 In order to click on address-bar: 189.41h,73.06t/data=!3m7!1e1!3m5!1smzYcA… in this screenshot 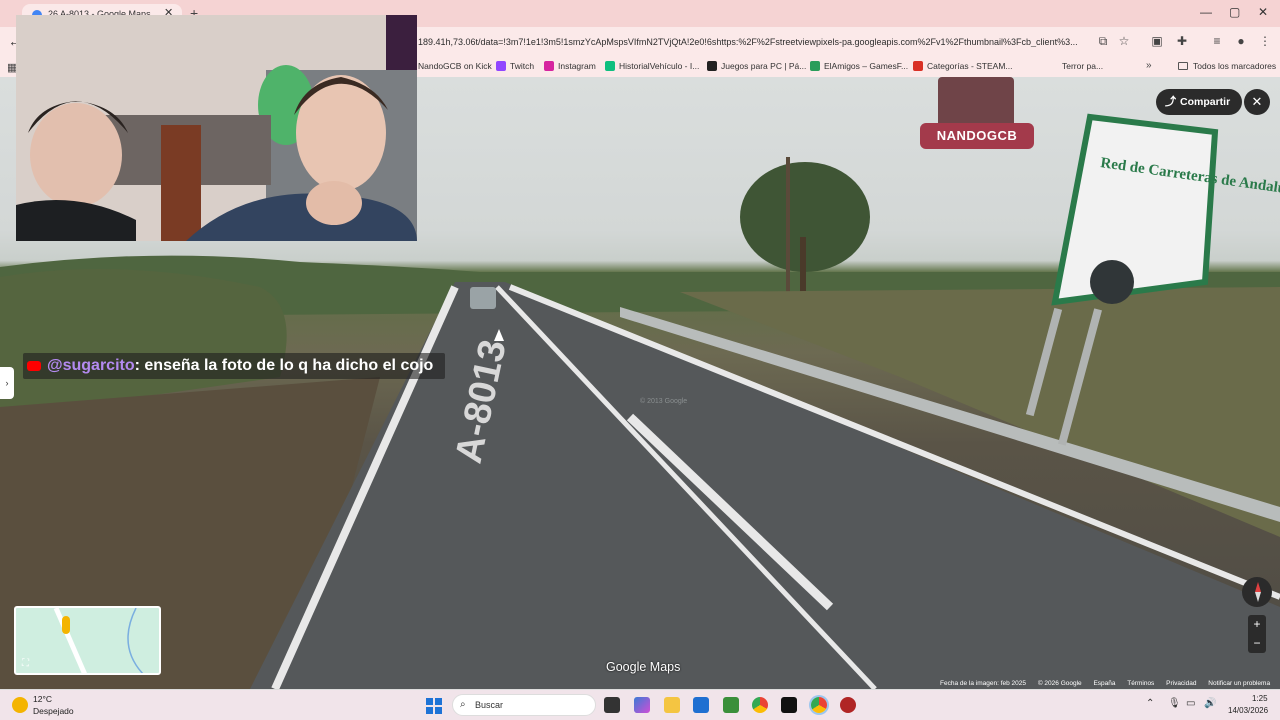, I will do `click(752, 42)`.